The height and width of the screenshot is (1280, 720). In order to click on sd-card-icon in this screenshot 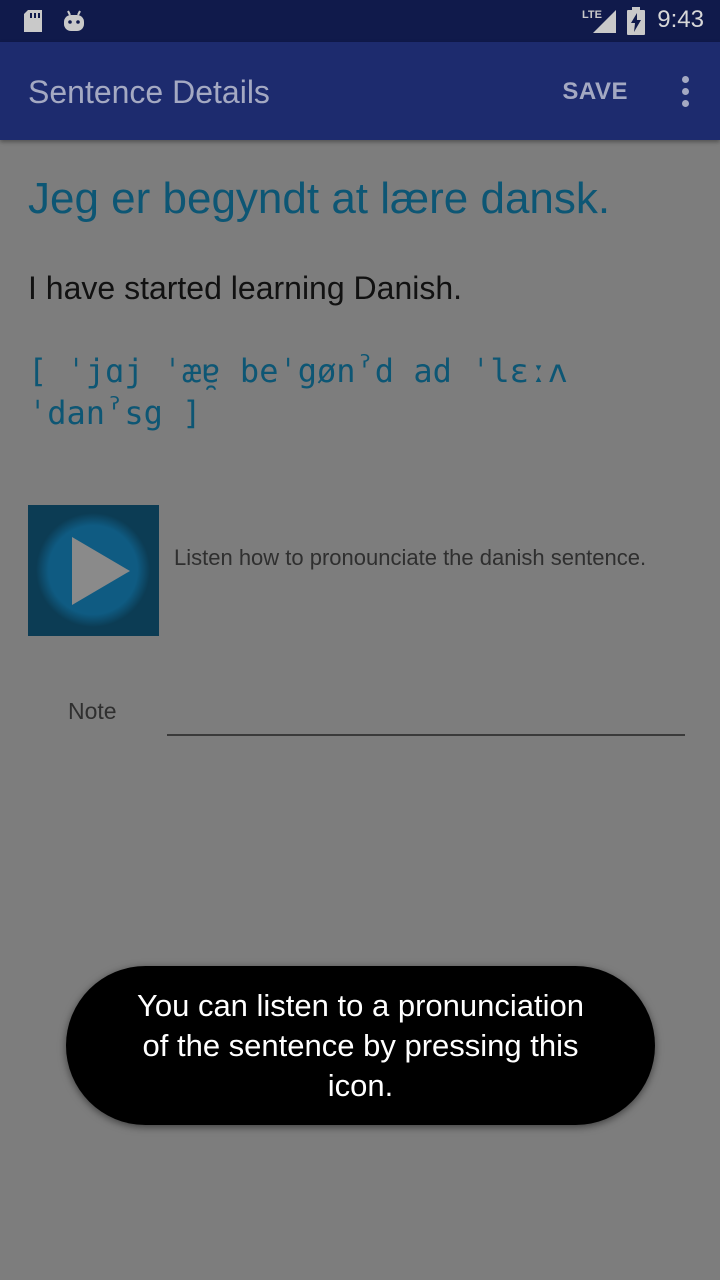, I will do `click(33, 23)`.